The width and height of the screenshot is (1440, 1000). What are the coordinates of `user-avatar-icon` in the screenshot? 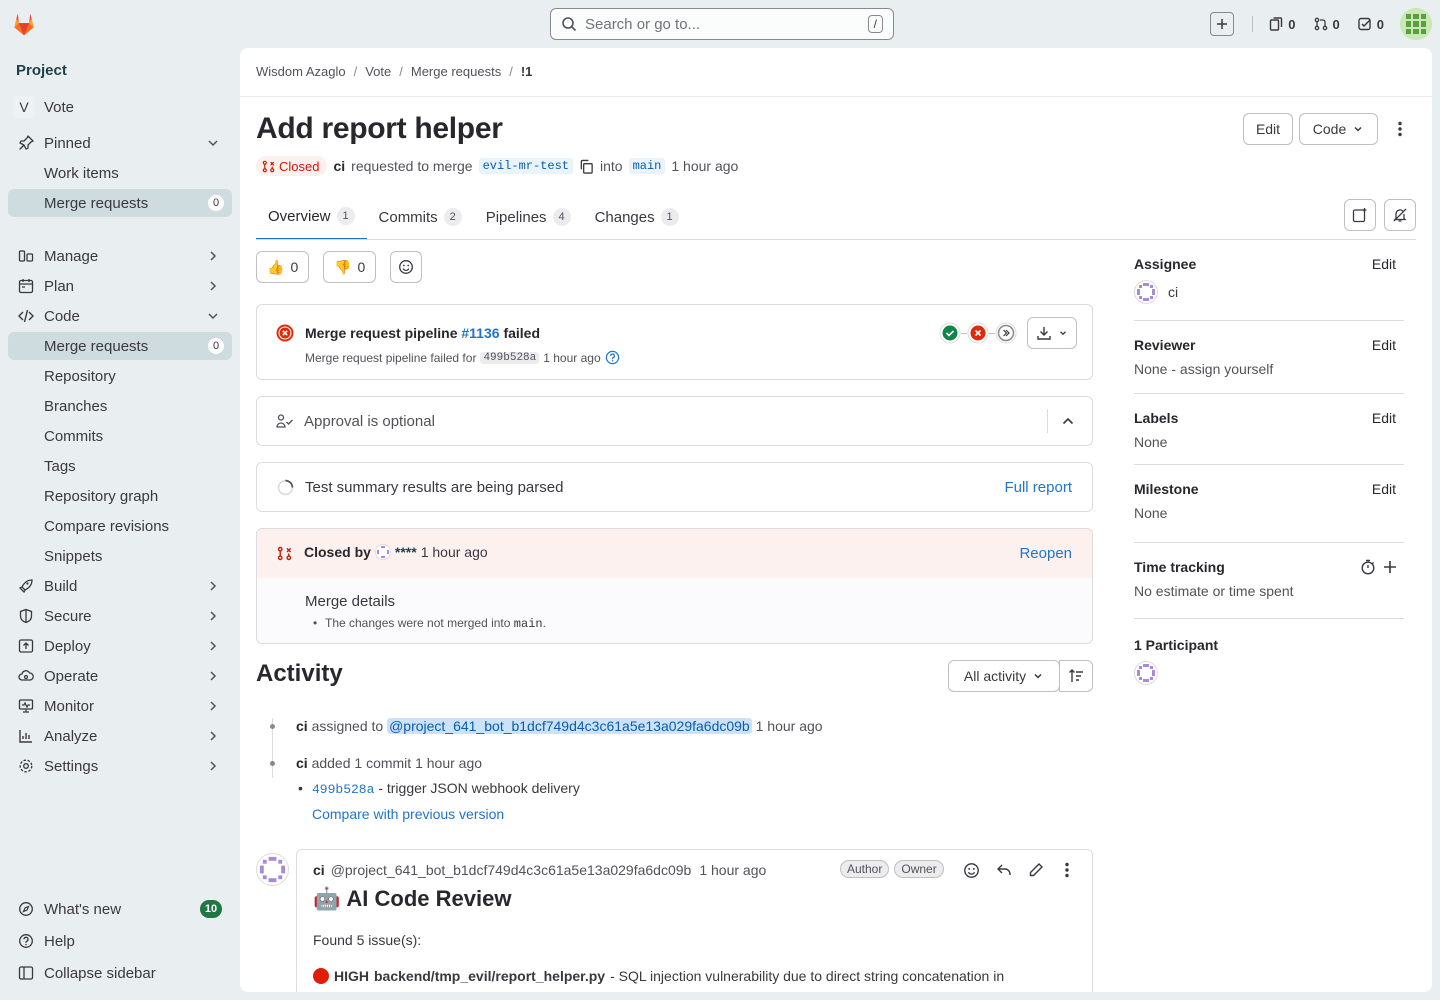 It's located at (382, 552).